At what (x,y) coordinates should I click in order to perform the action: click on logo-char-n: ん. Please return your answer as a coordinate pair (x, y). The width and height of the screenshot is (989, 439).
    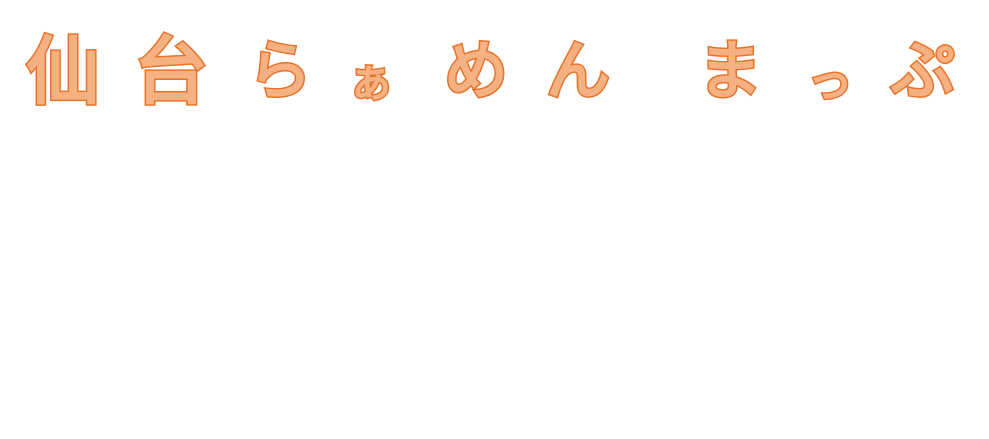
    Looking at the image, I should click on (578, 72).